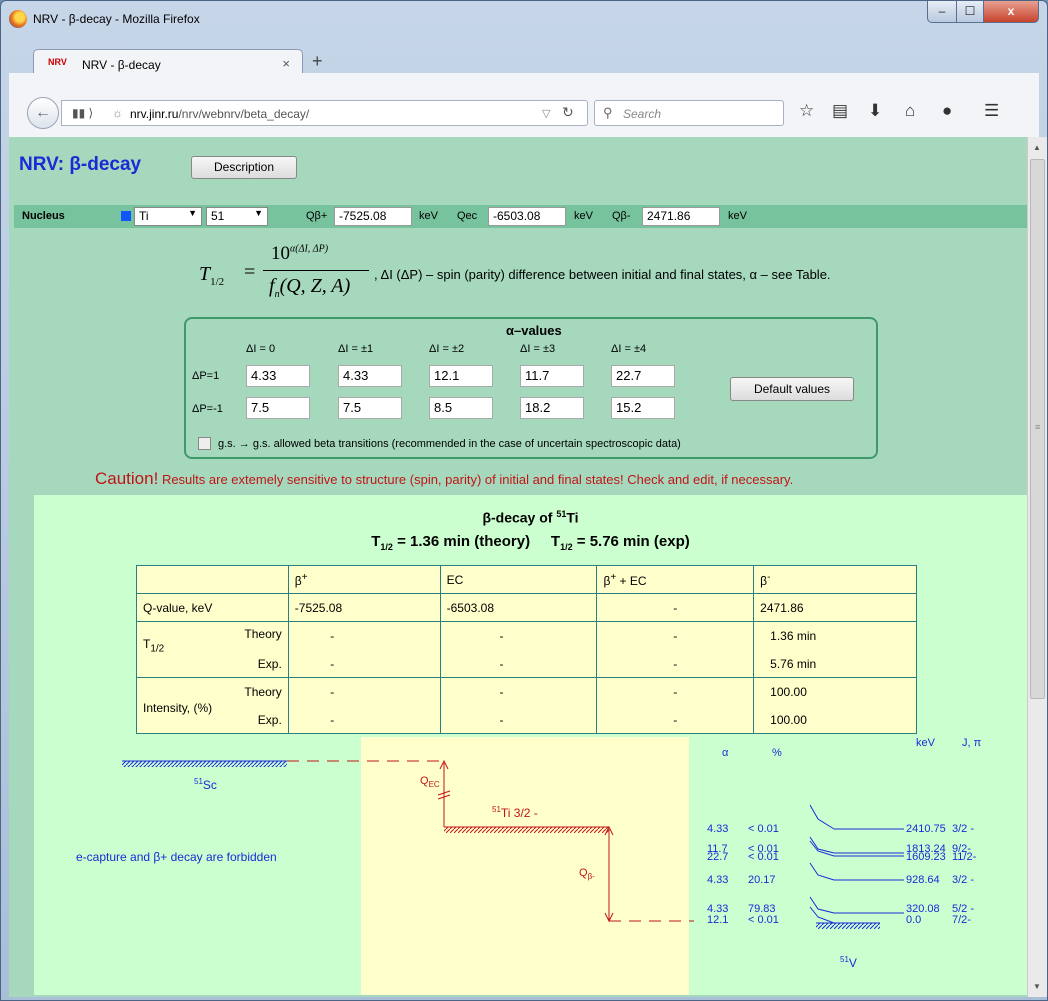  I want to click on minimize-button: –, so click(942, 12).